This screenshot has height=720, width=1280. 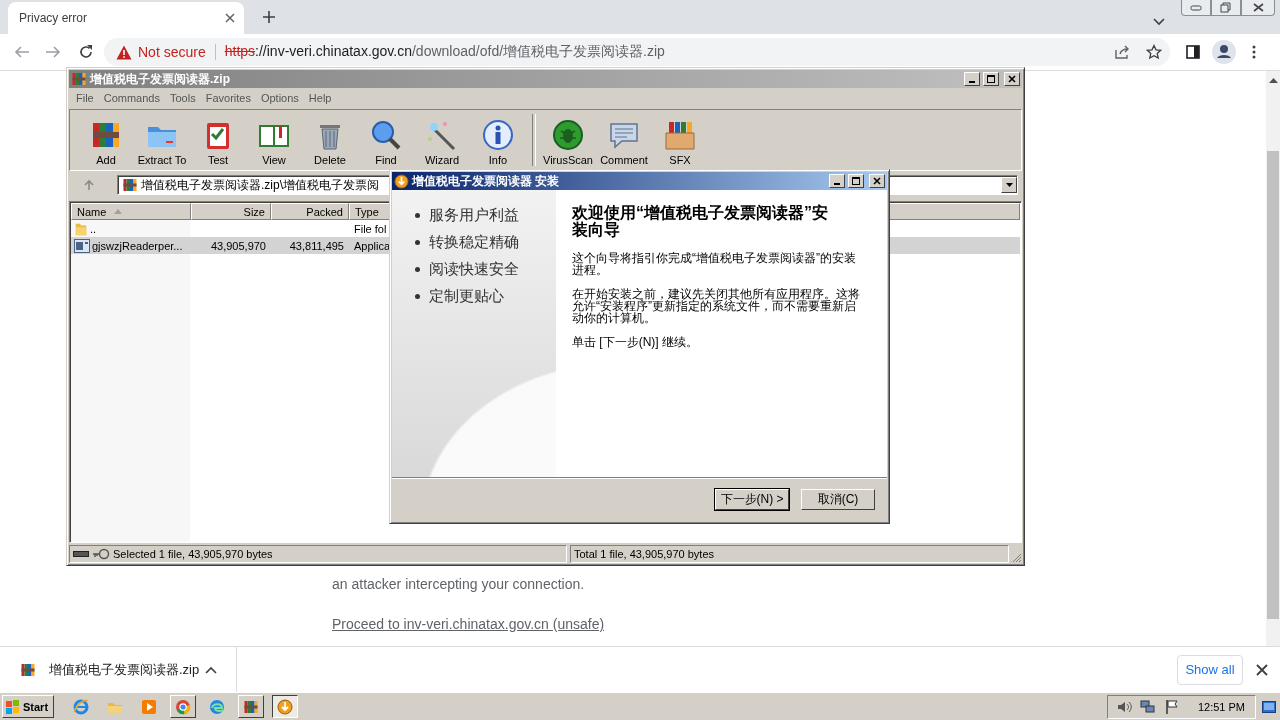 What do you see at coordinates (644, 554) in the screenshot?
I see `status-text: Total 1 file, 43,905,970 bytes` at bounding box center [644, 554].